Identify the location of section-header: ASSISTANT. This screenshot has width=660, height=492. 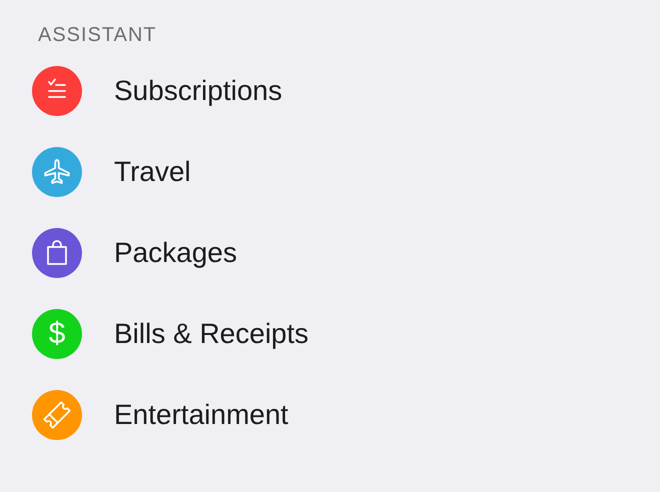
(97, 35).